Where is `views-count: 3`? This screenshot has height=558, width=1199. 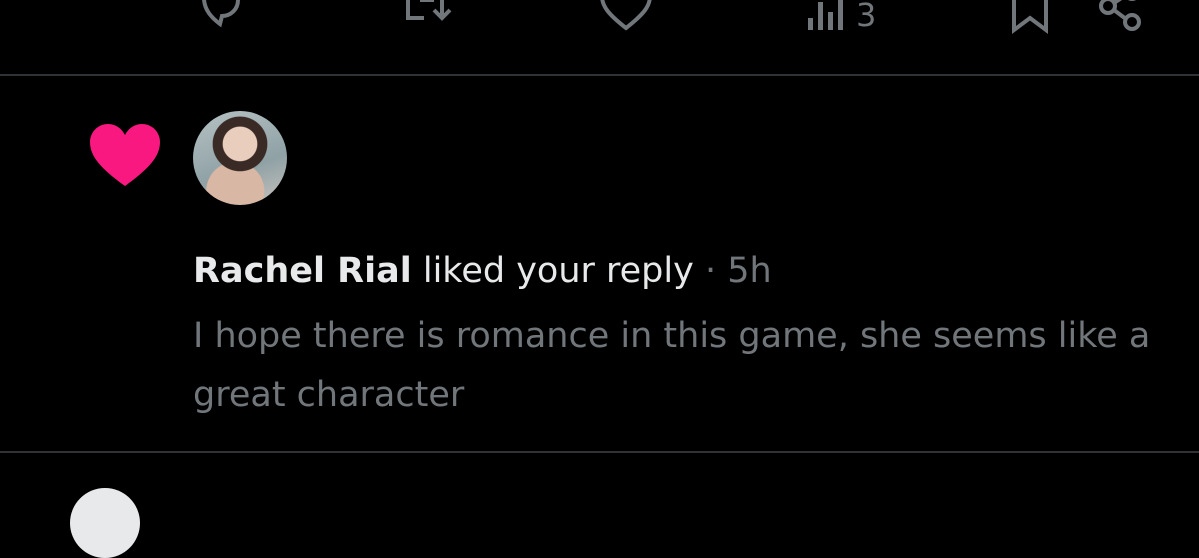 views-count: 3 is located at coordinates (866, 17).